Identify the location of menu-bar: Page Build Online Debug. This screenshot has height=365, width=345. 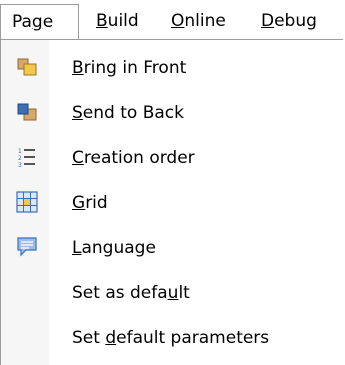
(172, 20).